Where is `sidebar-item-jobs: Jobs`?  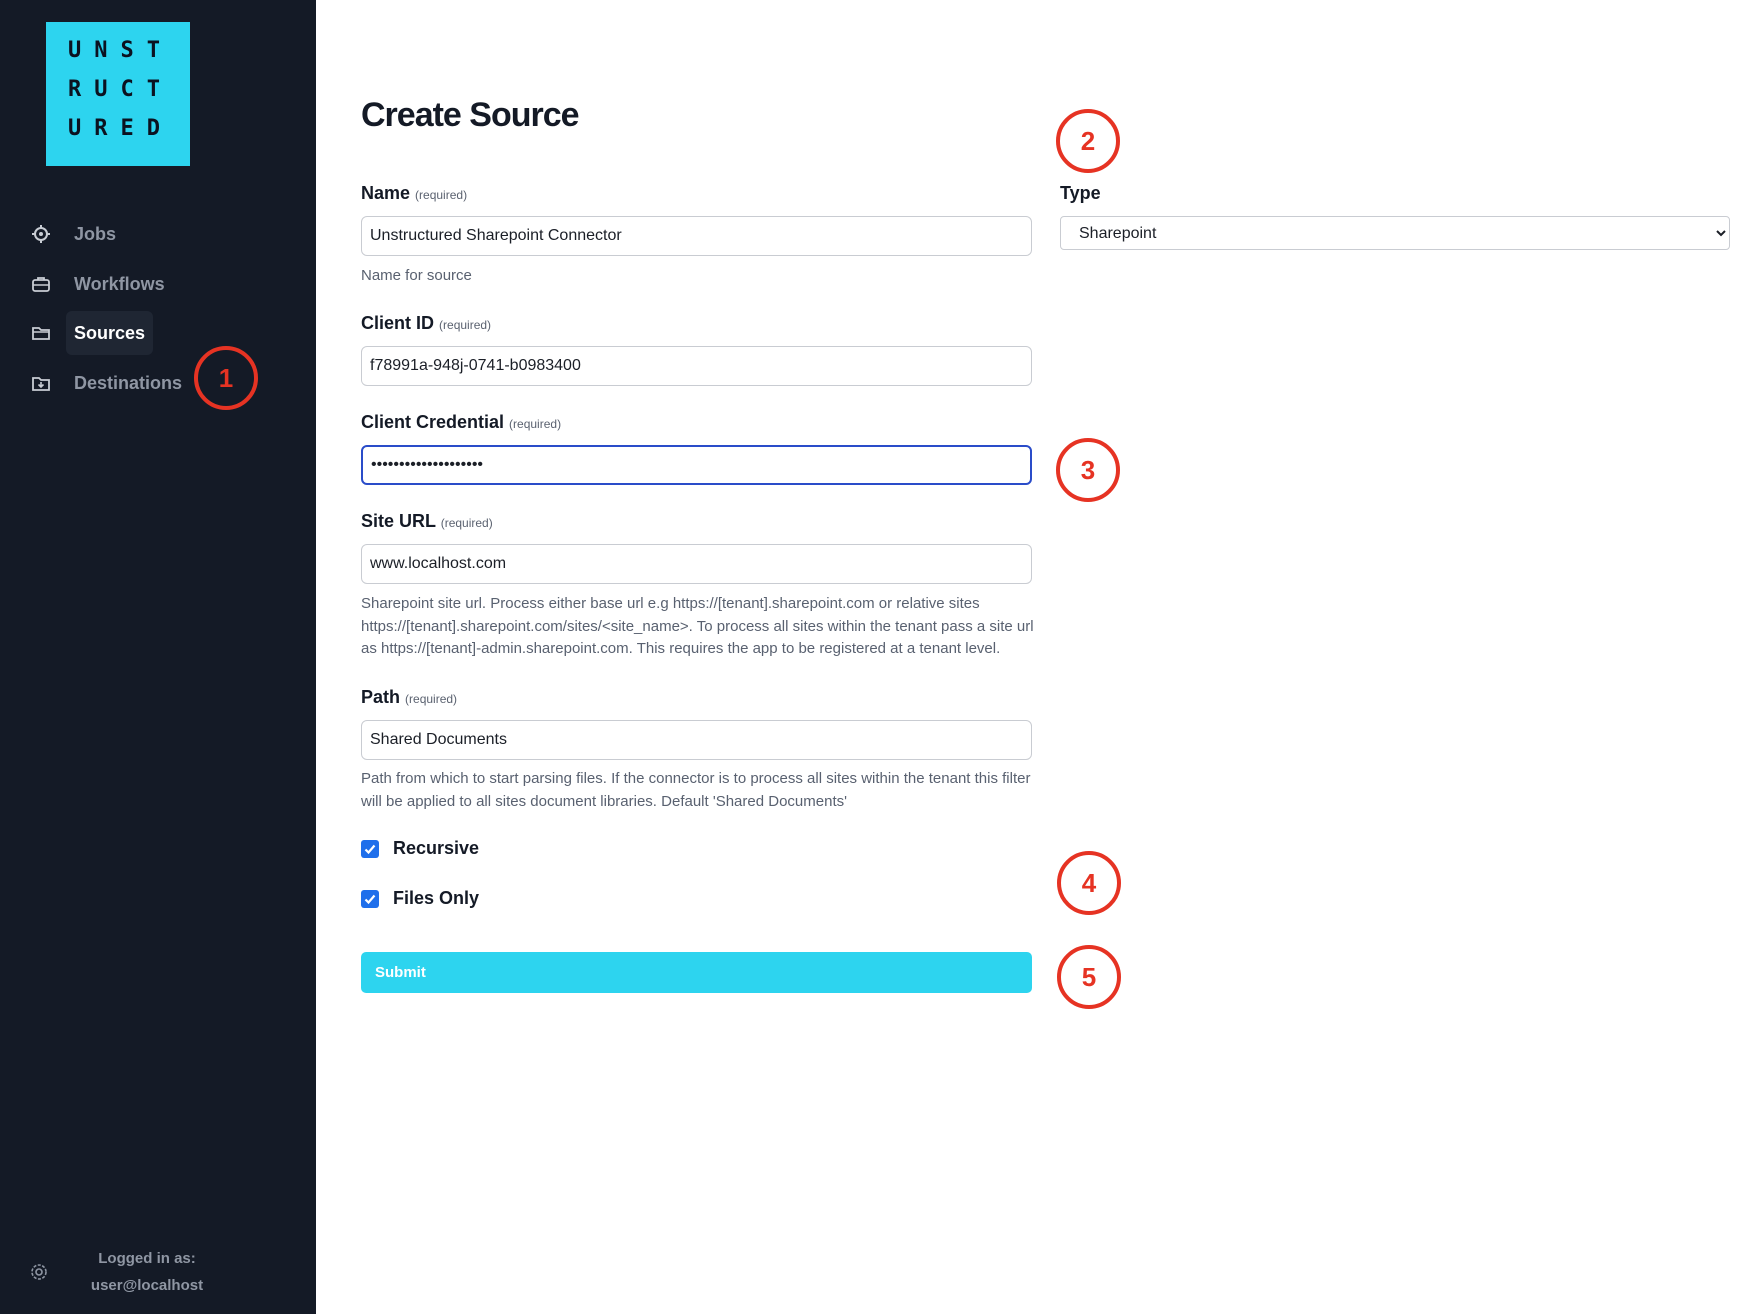
sidebar-item-jobs: Jobs is located at coordinates (77, 234).